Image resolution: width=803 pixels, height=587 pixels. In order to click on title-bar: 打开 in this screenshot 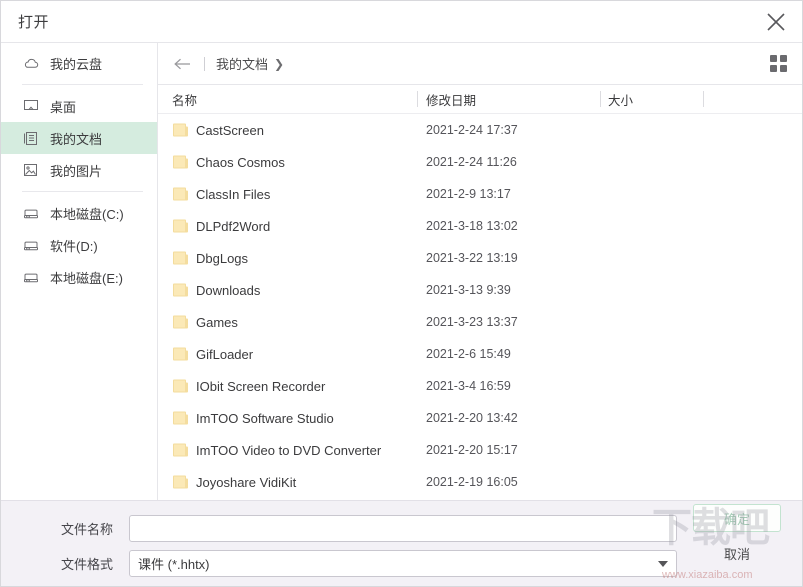, I will do `click(401, 22)`.